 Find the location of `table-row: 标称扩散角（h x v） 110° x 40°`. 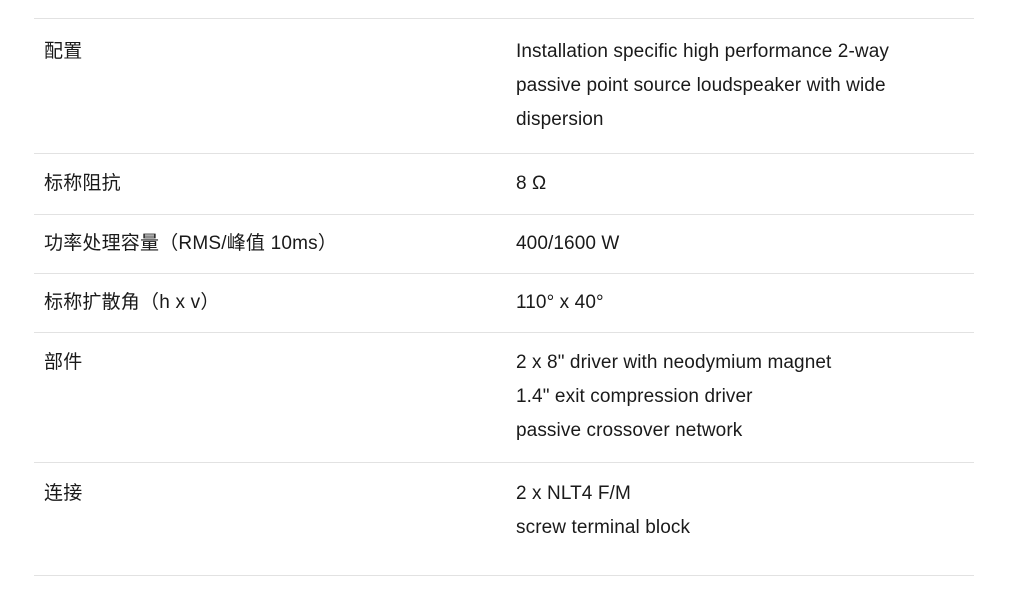

table-row: 标称扩散角（h x v） 110° x 40° is located at coordinates (504, 303).